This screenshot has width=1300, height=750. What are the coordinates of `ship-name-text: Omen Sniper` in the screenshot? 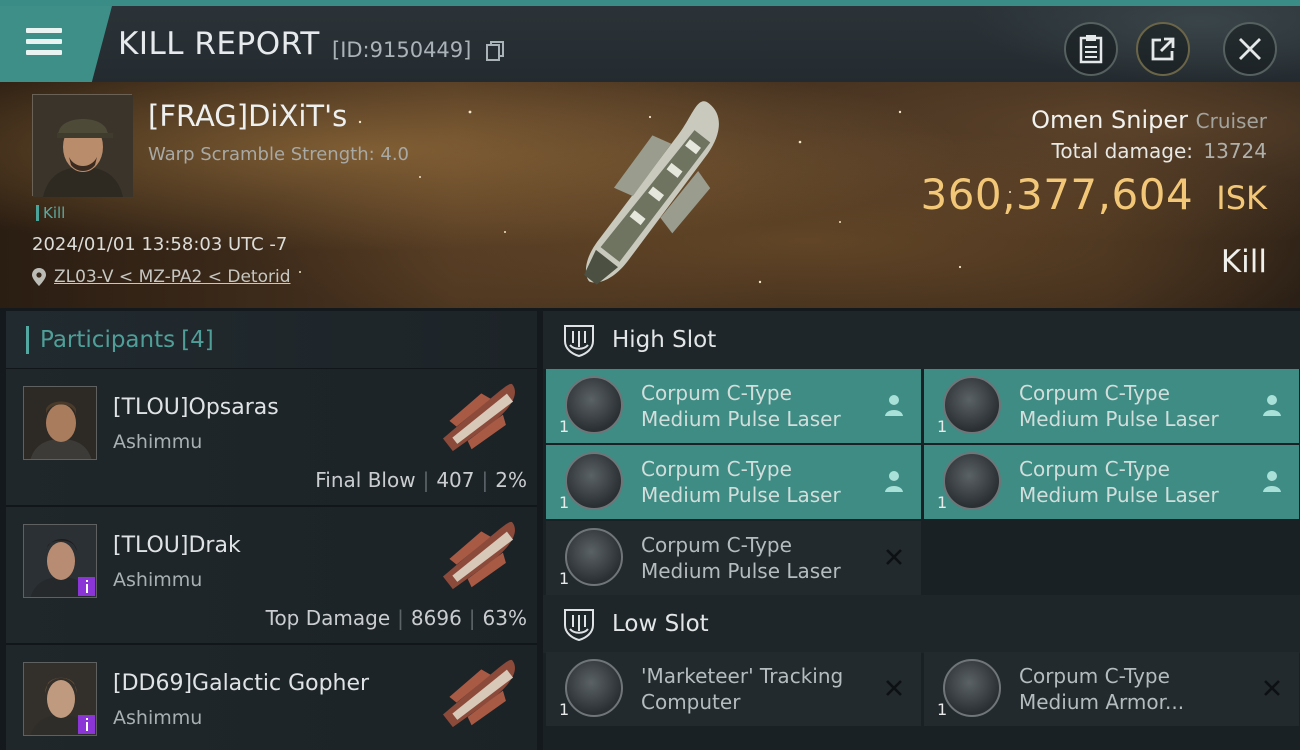 It's located at (1109, 120).